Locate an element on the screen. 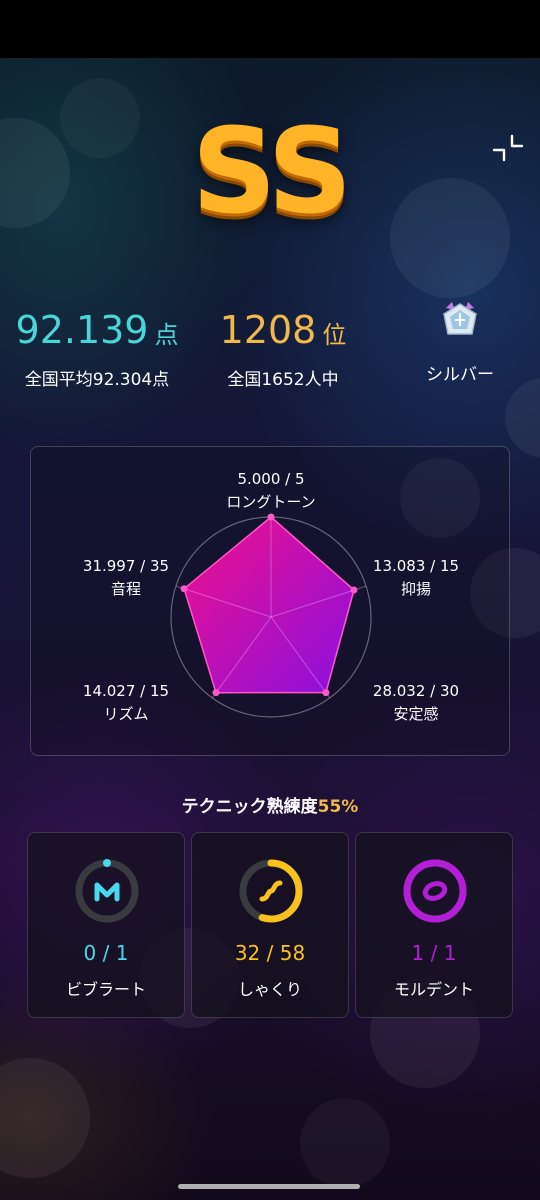 This screenshot has width=540, height=1200. axis-rhythm: 14.027 / 15 リズム is located at coordinates (126, 703).